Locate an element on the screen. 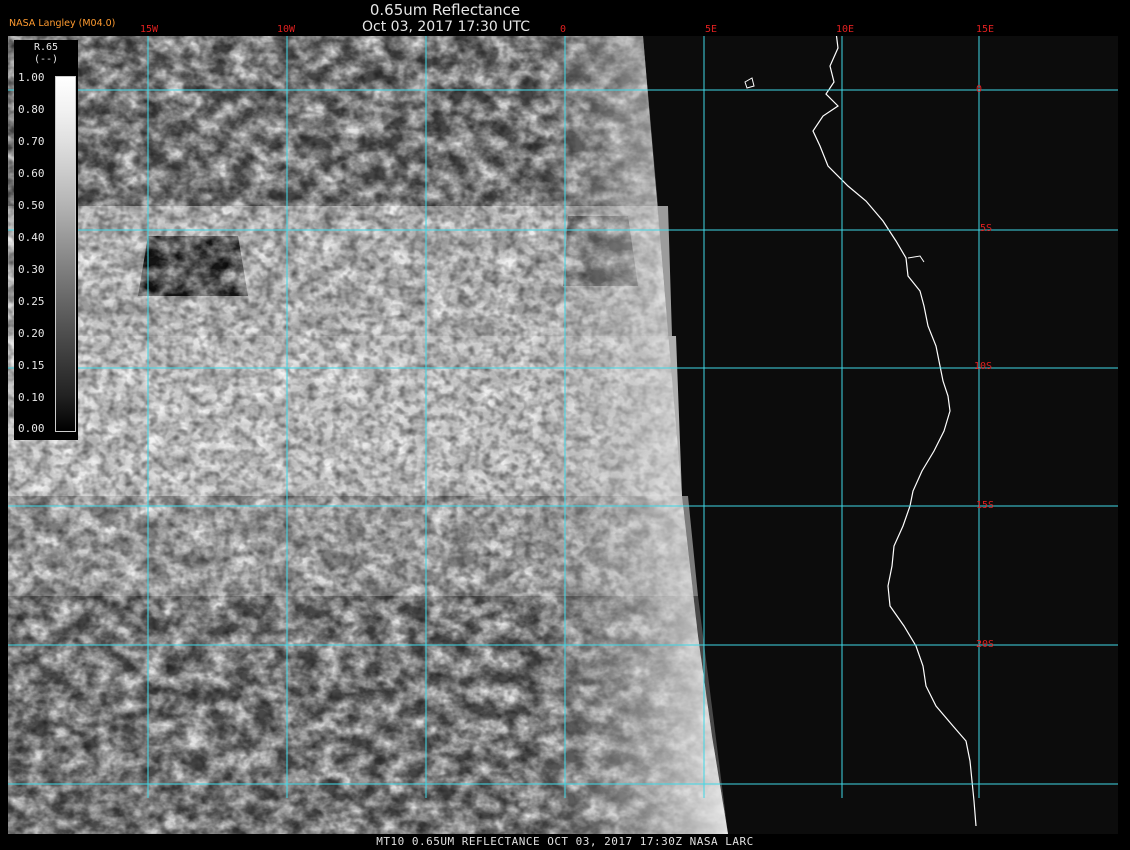 The width and height of the screenshot is (1130, 850). lat-label-15s: 15S is located at coordinates (985, 505).